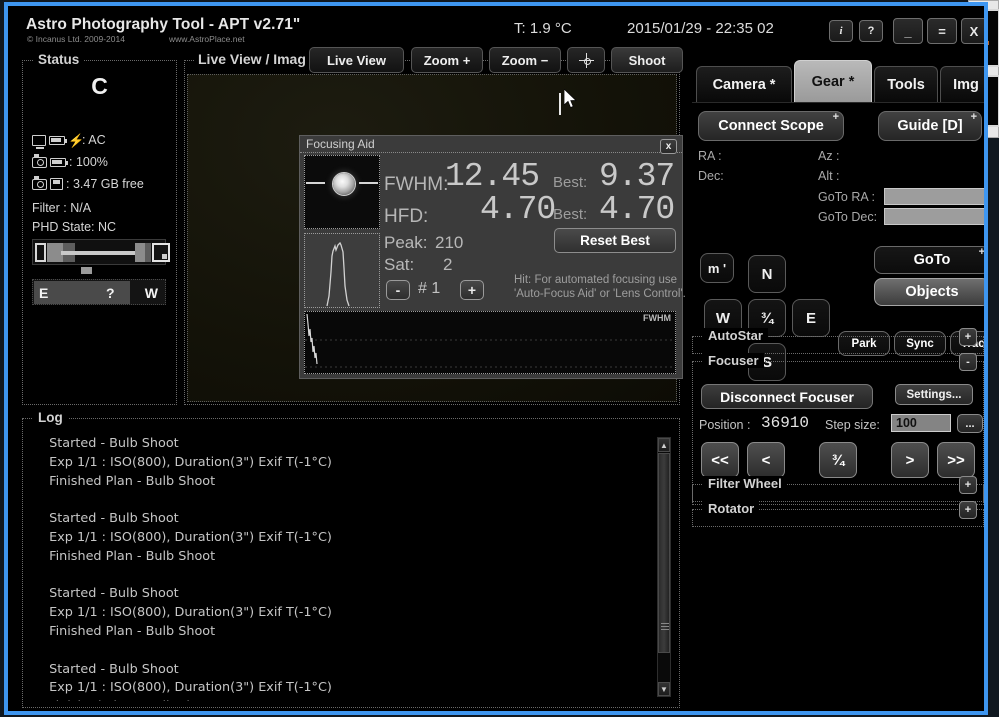  I want to click on star-counter: # 1, so click(429, 288).